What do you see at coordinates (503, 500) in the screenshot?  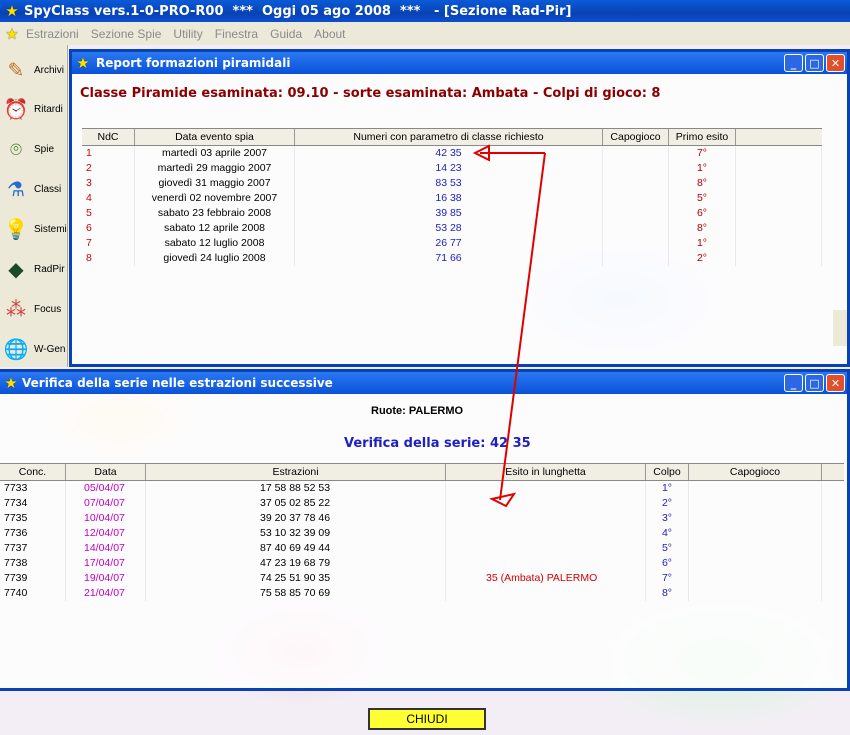 I see `arrow-head-bottom` at bounding box center [503, 500].